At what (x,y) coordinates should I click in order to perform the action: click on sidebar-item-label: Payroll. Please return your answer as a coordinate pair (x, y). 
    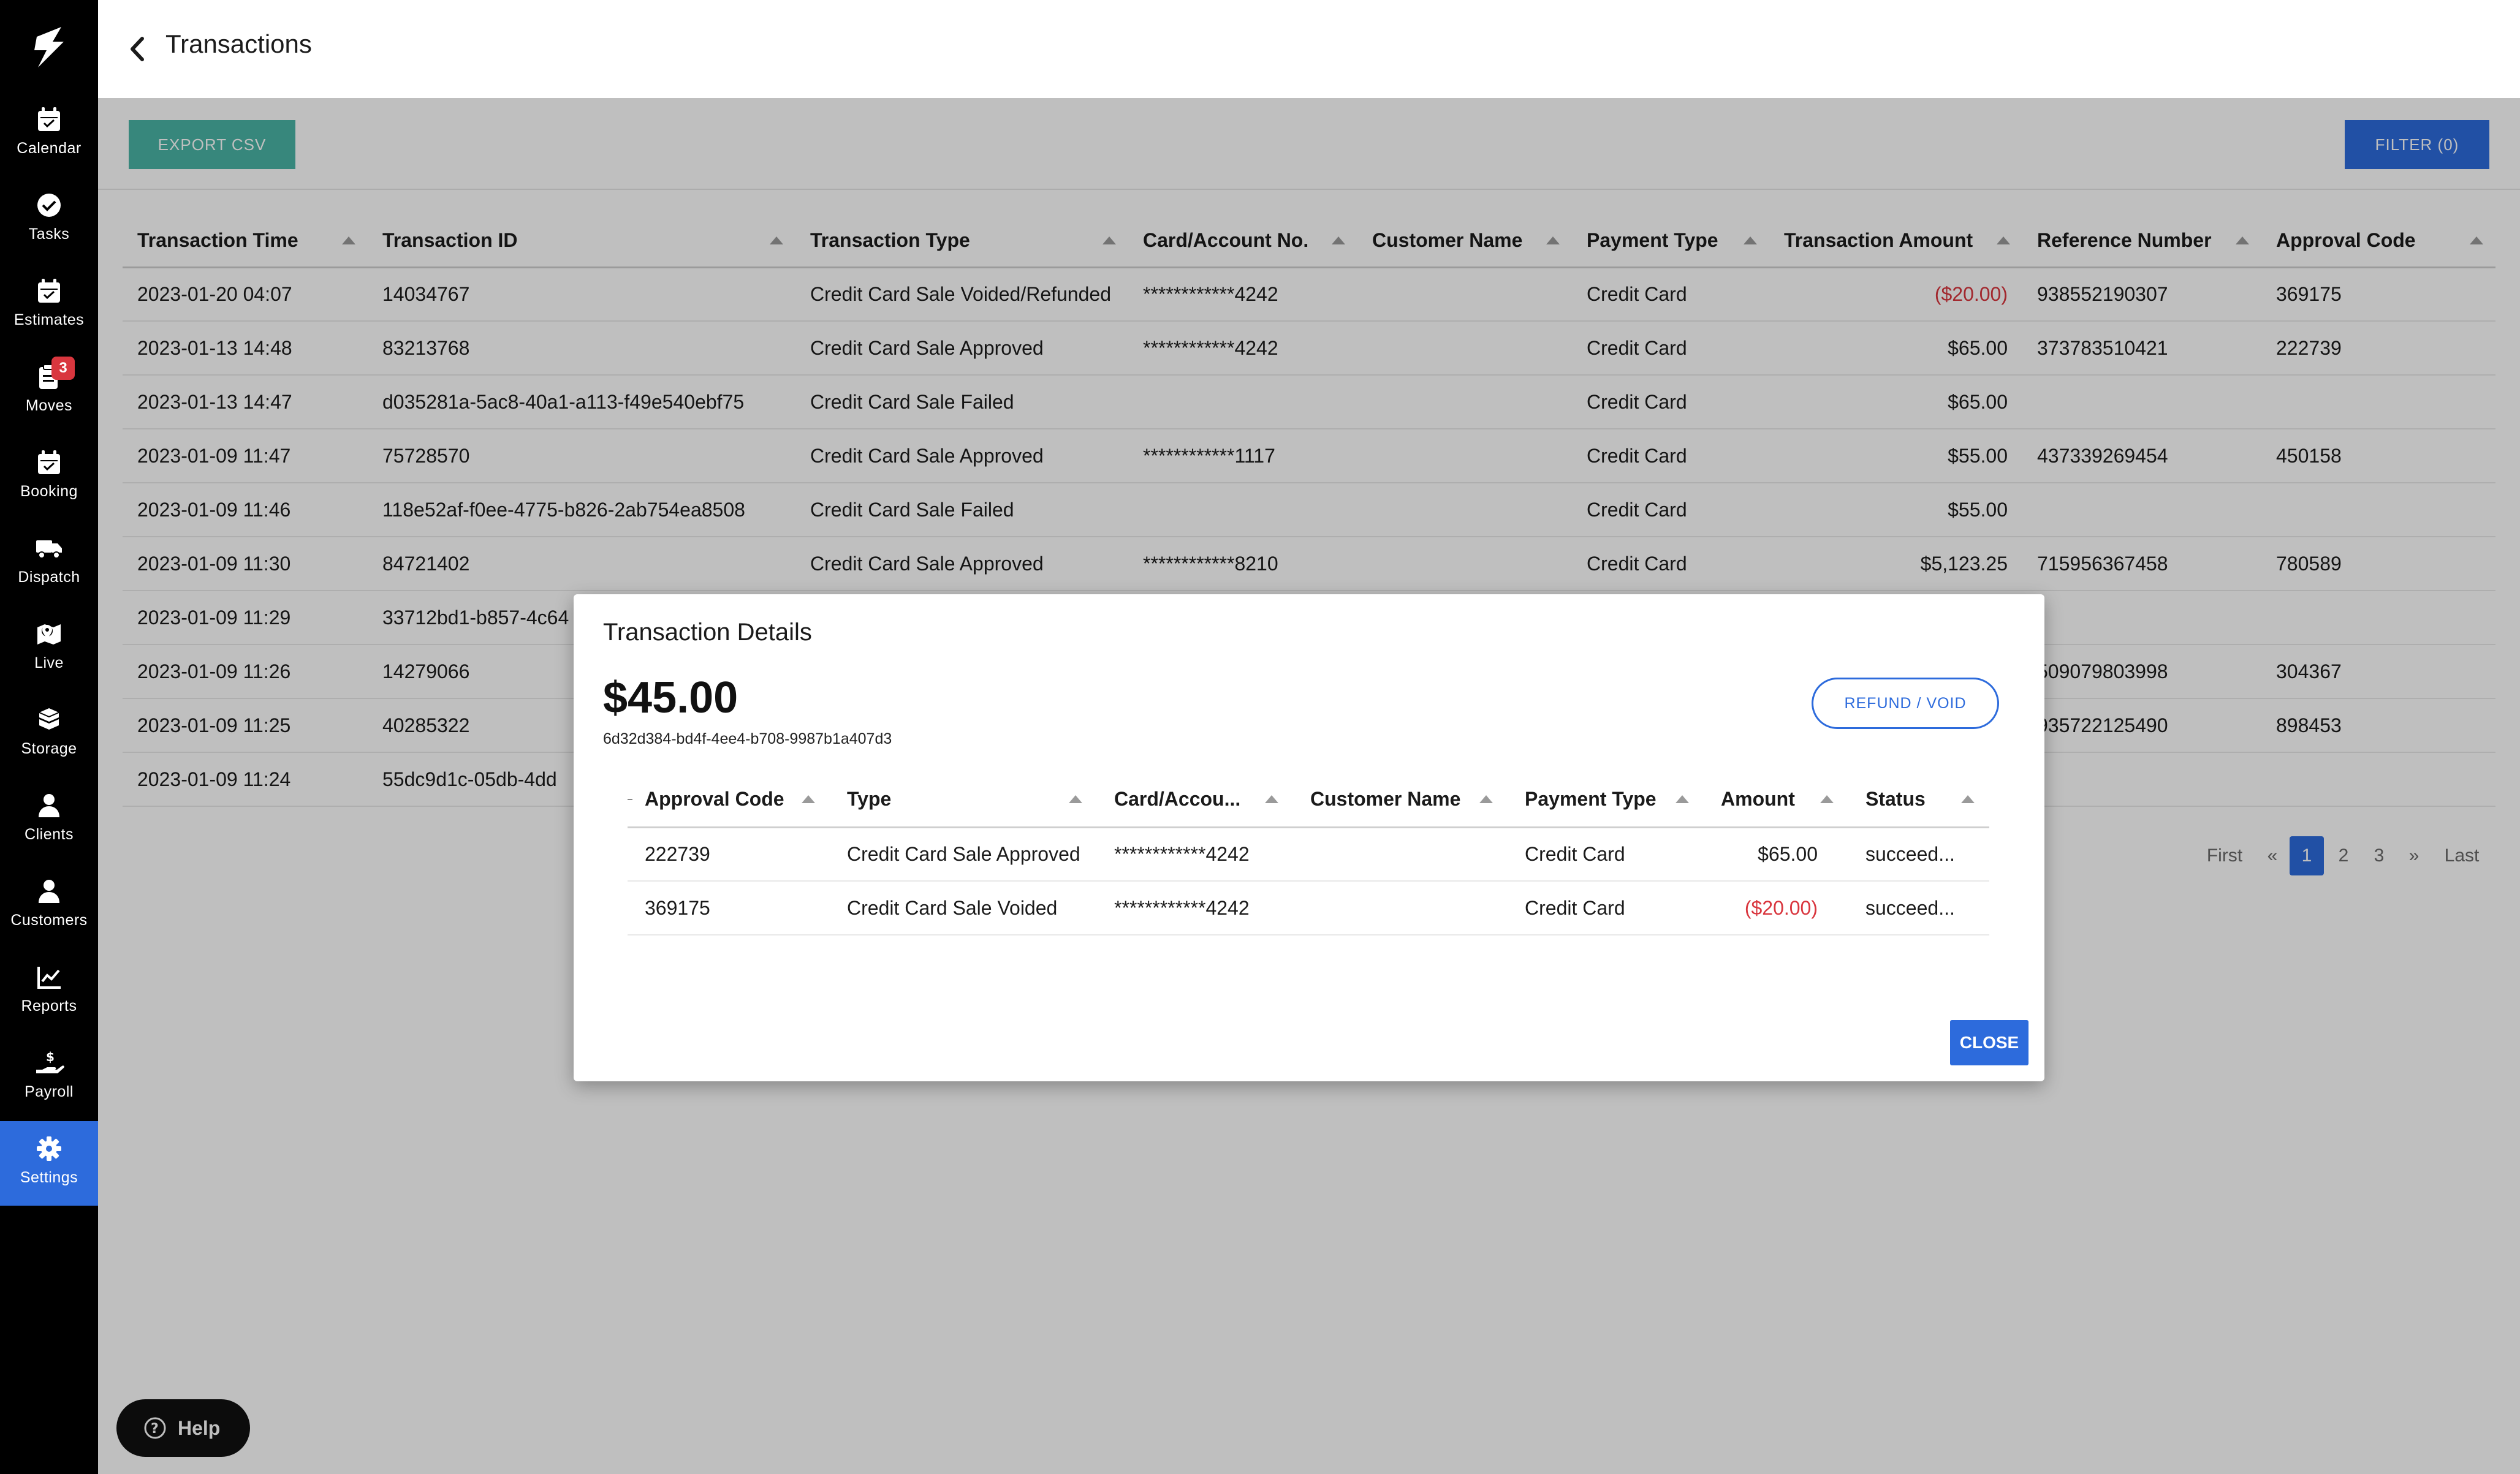
    Looking at the image, I should click on (50, 1091).